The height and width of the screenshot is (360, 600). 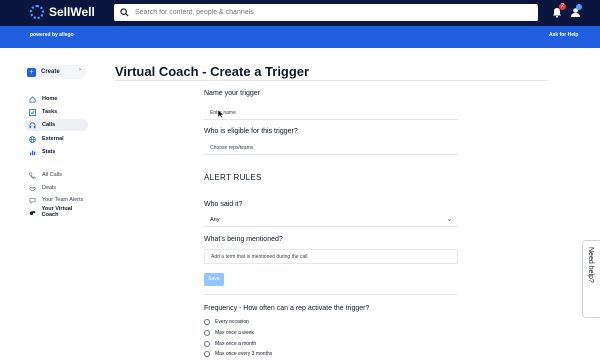 I want to click on page-title: Virtual Coach - Create a Trigger, so click(x=212, y=71).